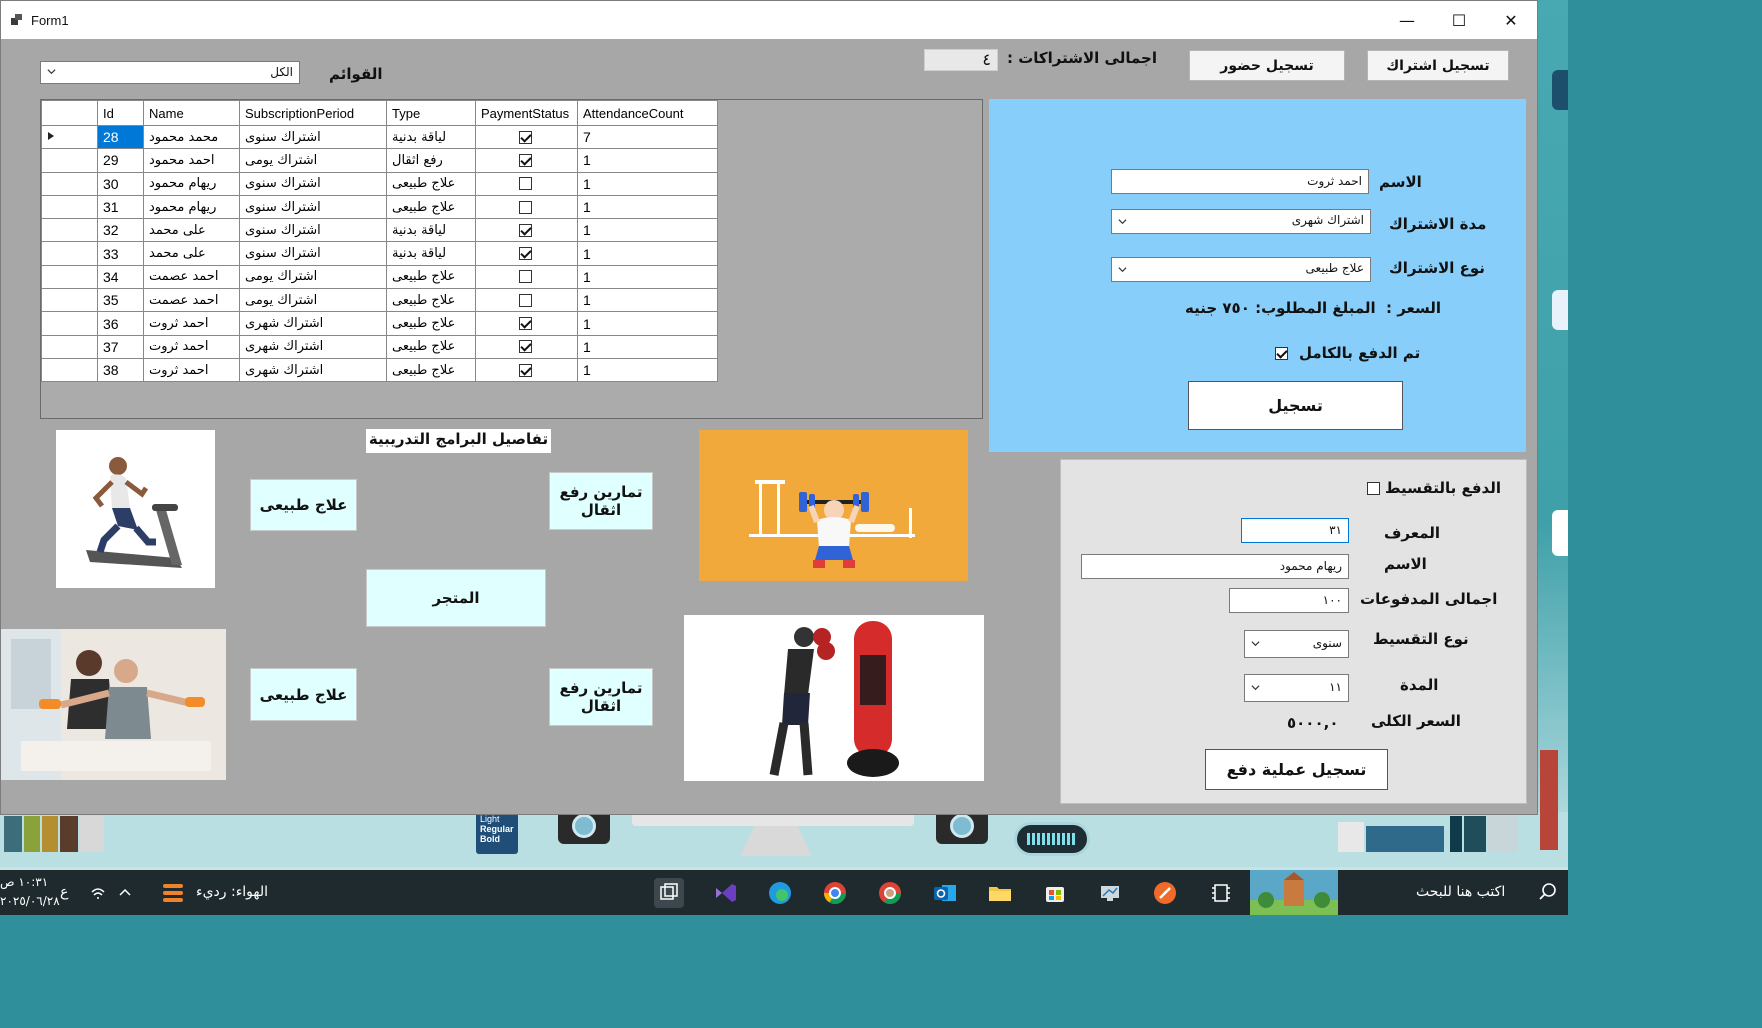 The height and width of the screenshot is (1028, 1762). I want to click on submit-registration-button: تسجيل, so click(1295, 405).